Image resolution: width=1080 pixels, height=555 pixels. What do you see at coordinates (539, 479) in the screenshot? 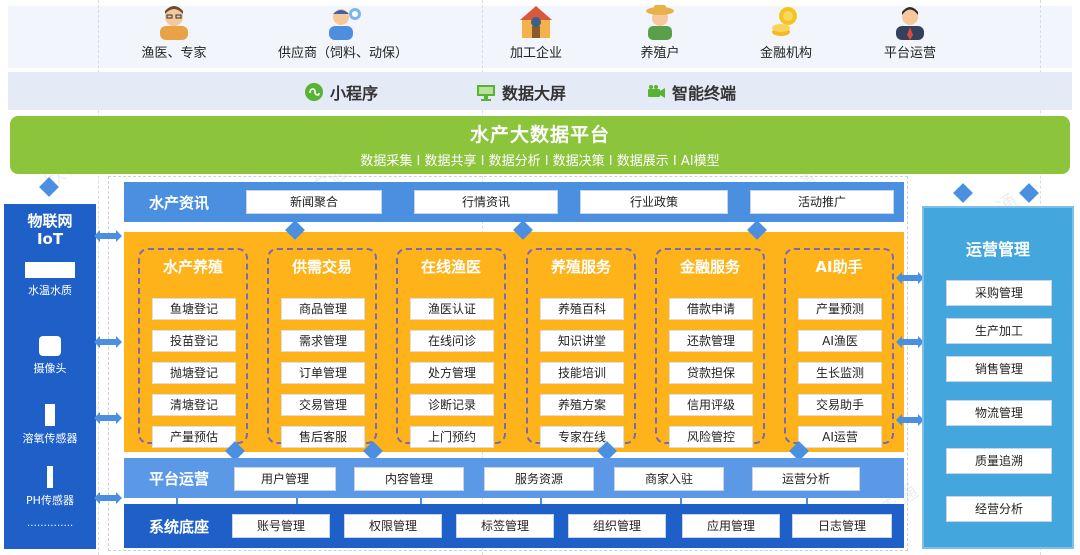
I see `platform-item: 服务资源` at bounding box center [539, 479].